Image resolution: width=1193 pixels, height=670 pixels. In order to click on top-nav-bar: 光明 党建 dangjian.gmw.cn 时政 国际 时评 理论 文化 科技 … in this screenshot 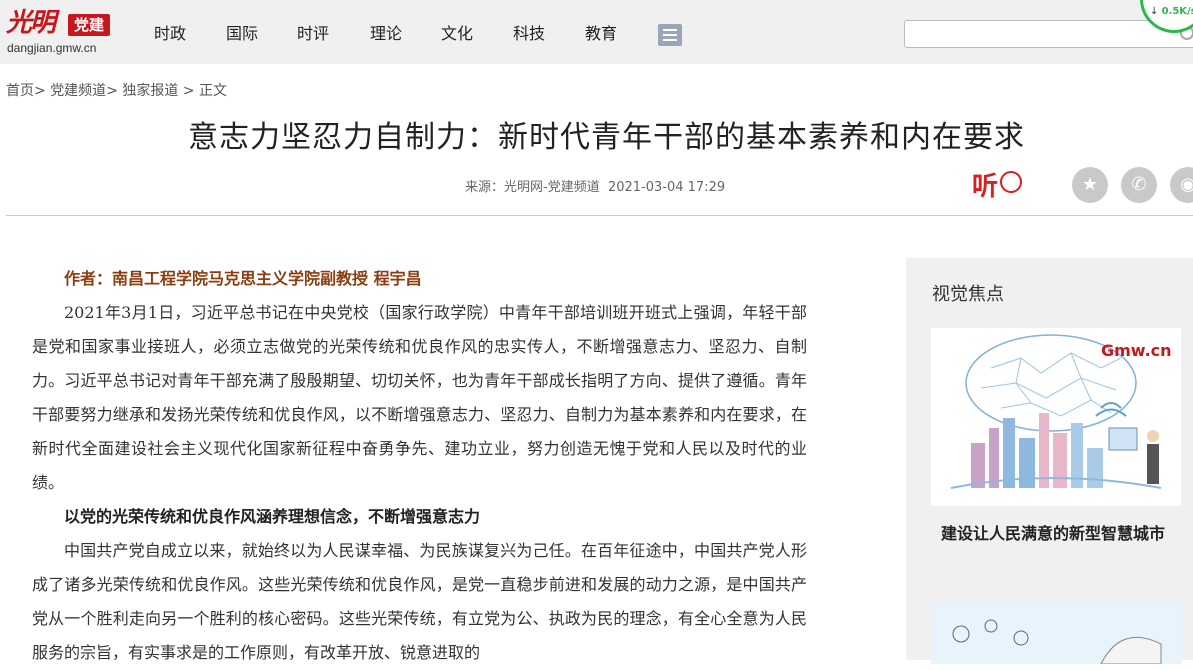, I will do `click(596, 32)`.